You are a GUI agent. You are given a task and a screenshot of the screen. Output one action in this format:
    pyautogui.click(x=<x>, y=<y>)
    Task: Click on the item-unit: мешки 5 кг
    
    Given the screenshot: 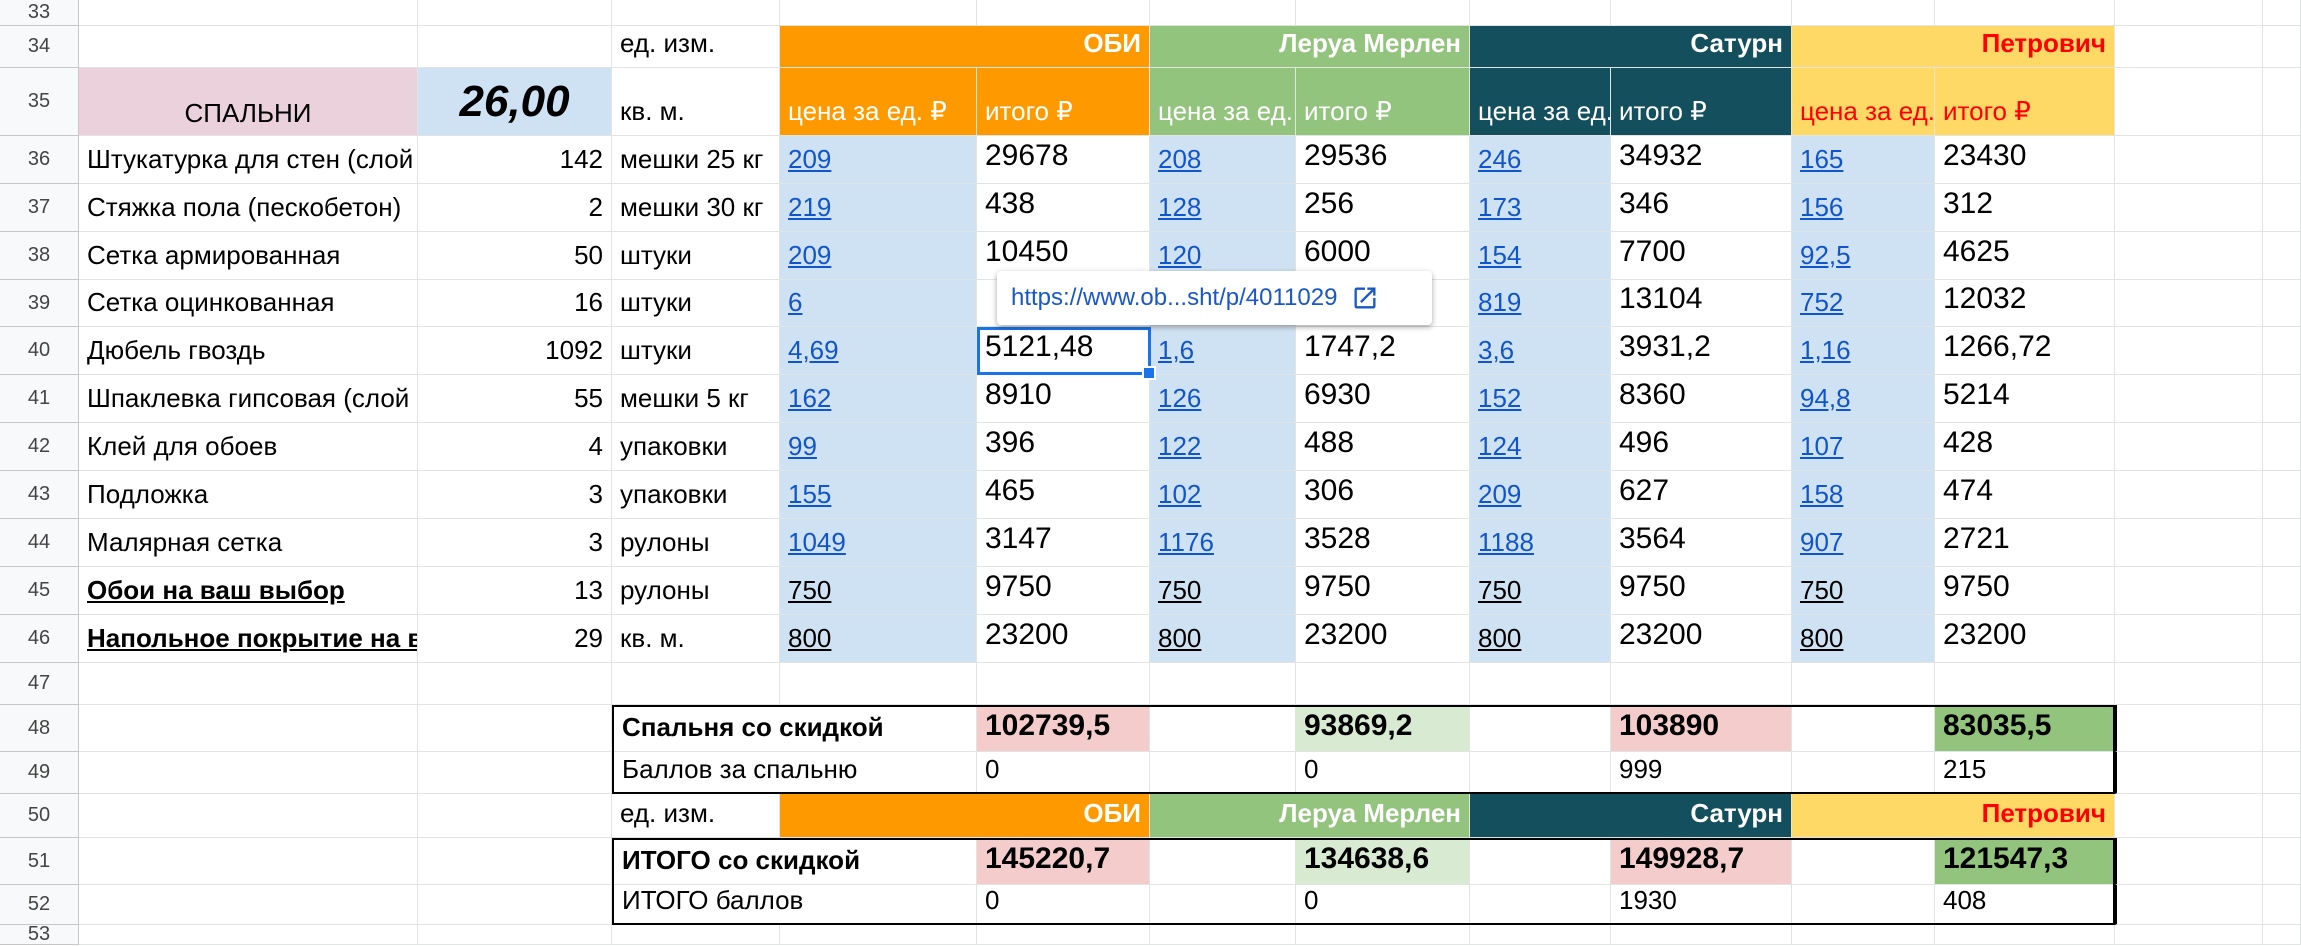 What is the action you would take?
    pyautogui.click(x=696, y=399)
    